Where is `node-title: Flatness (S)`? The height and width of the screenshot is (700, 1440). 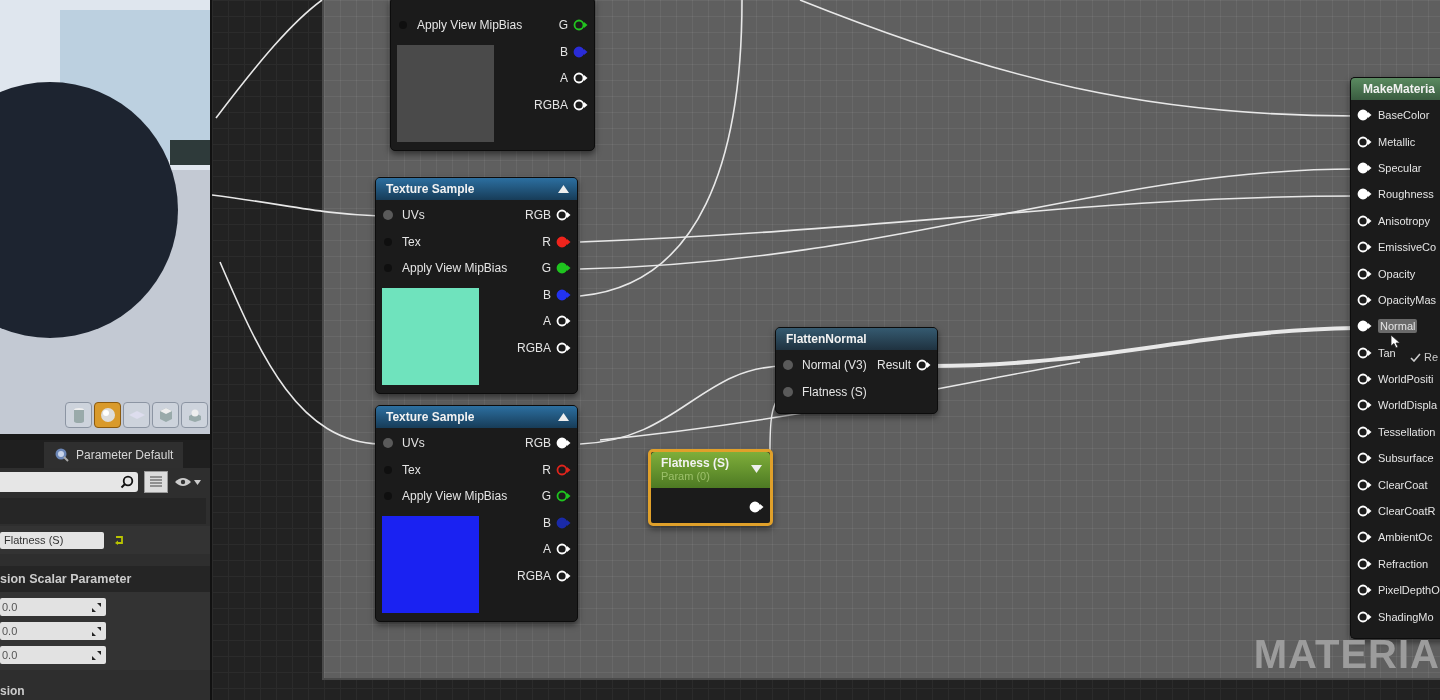 node-title: Flatness (S) is located at coordinates (695, 463).